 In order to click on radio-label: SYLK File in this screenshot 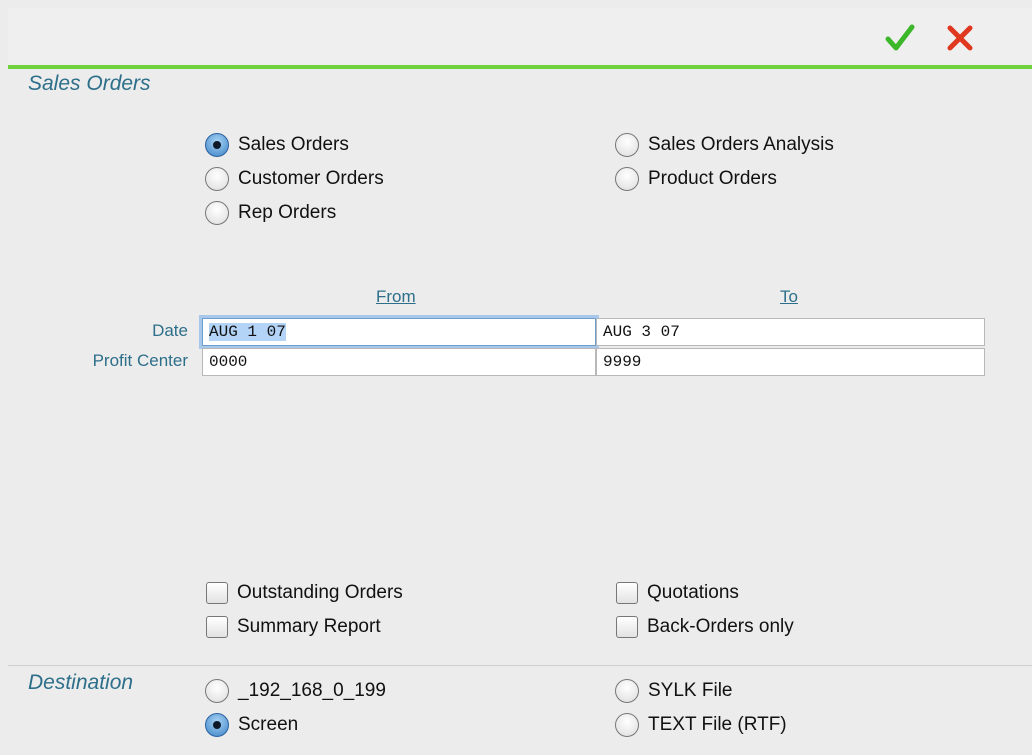, I will do `click(690, 690)`.